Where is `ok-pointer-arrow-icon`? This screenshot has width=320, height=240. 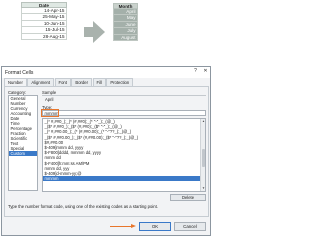 ok-pointer-arrow-icon is located at coordinates (121, 227).